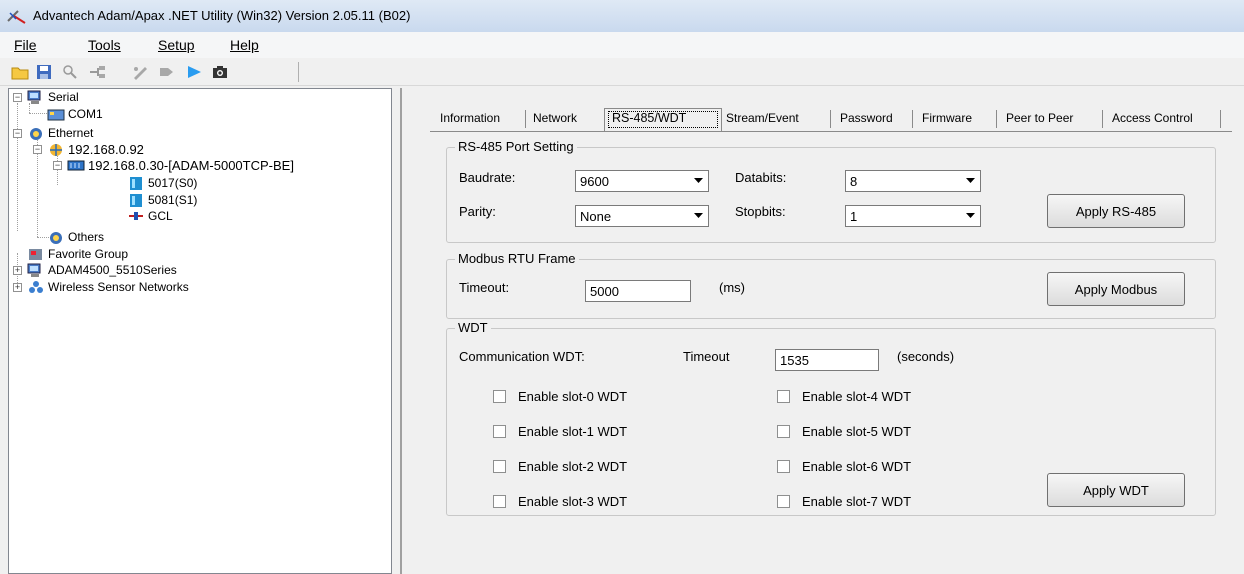 The width and height of the screenshot is (1244, 574). What do you see at coordinates (162, 200) in the screenshot?
I see `tree-item-slot1: 5081(S1)` at bounding box center [162, 200].